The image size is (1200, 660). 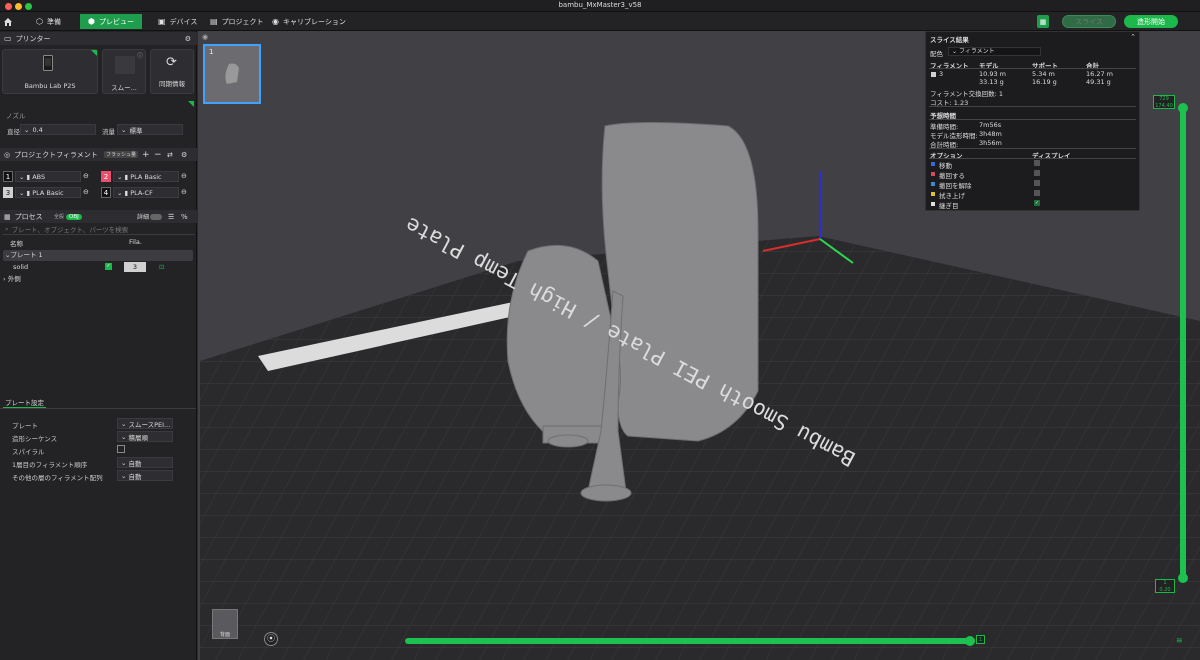 I want to click on total-weight: 49.31 g, so click(x=1098, y=82).